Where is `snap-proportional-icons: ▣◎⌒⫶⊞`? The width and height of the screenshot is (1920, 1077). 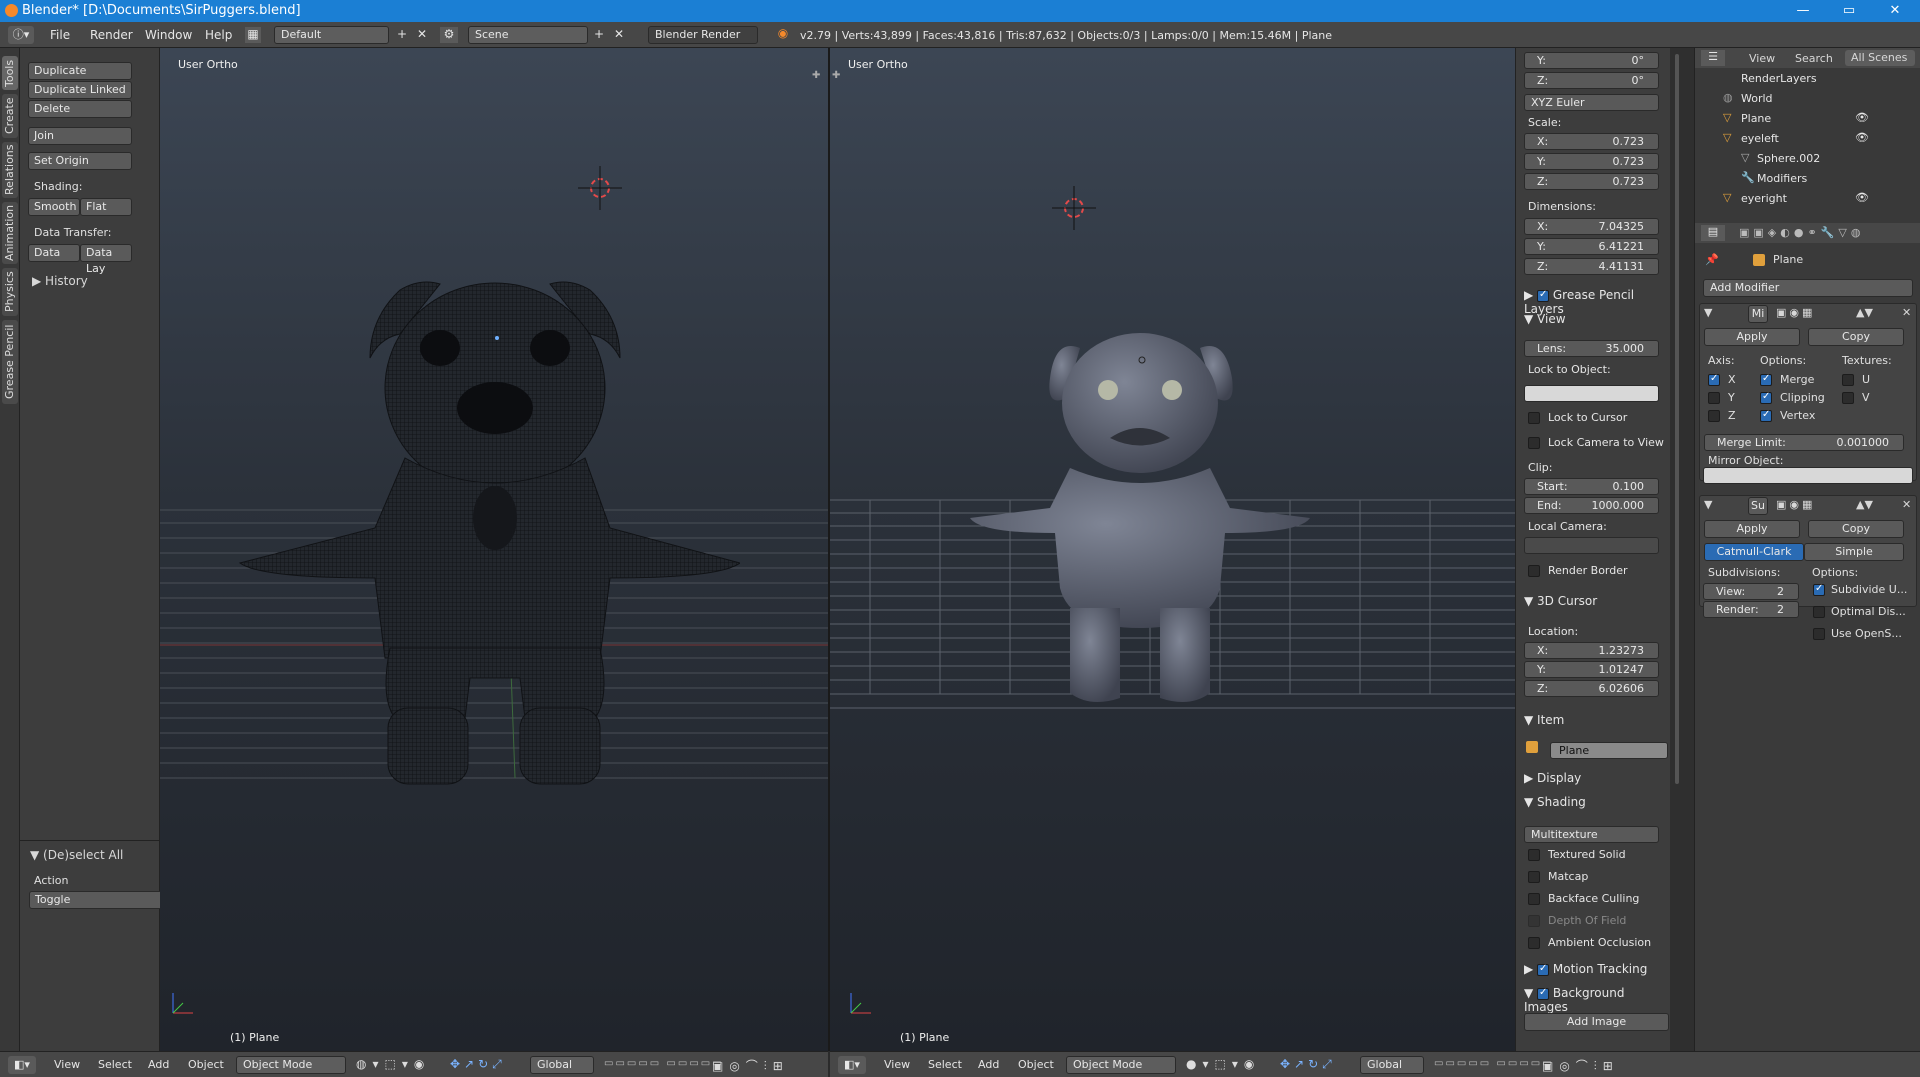 snap-proportional-icons: ▣◎⌒⫶⊞ is located at coordinates (750, 1065).